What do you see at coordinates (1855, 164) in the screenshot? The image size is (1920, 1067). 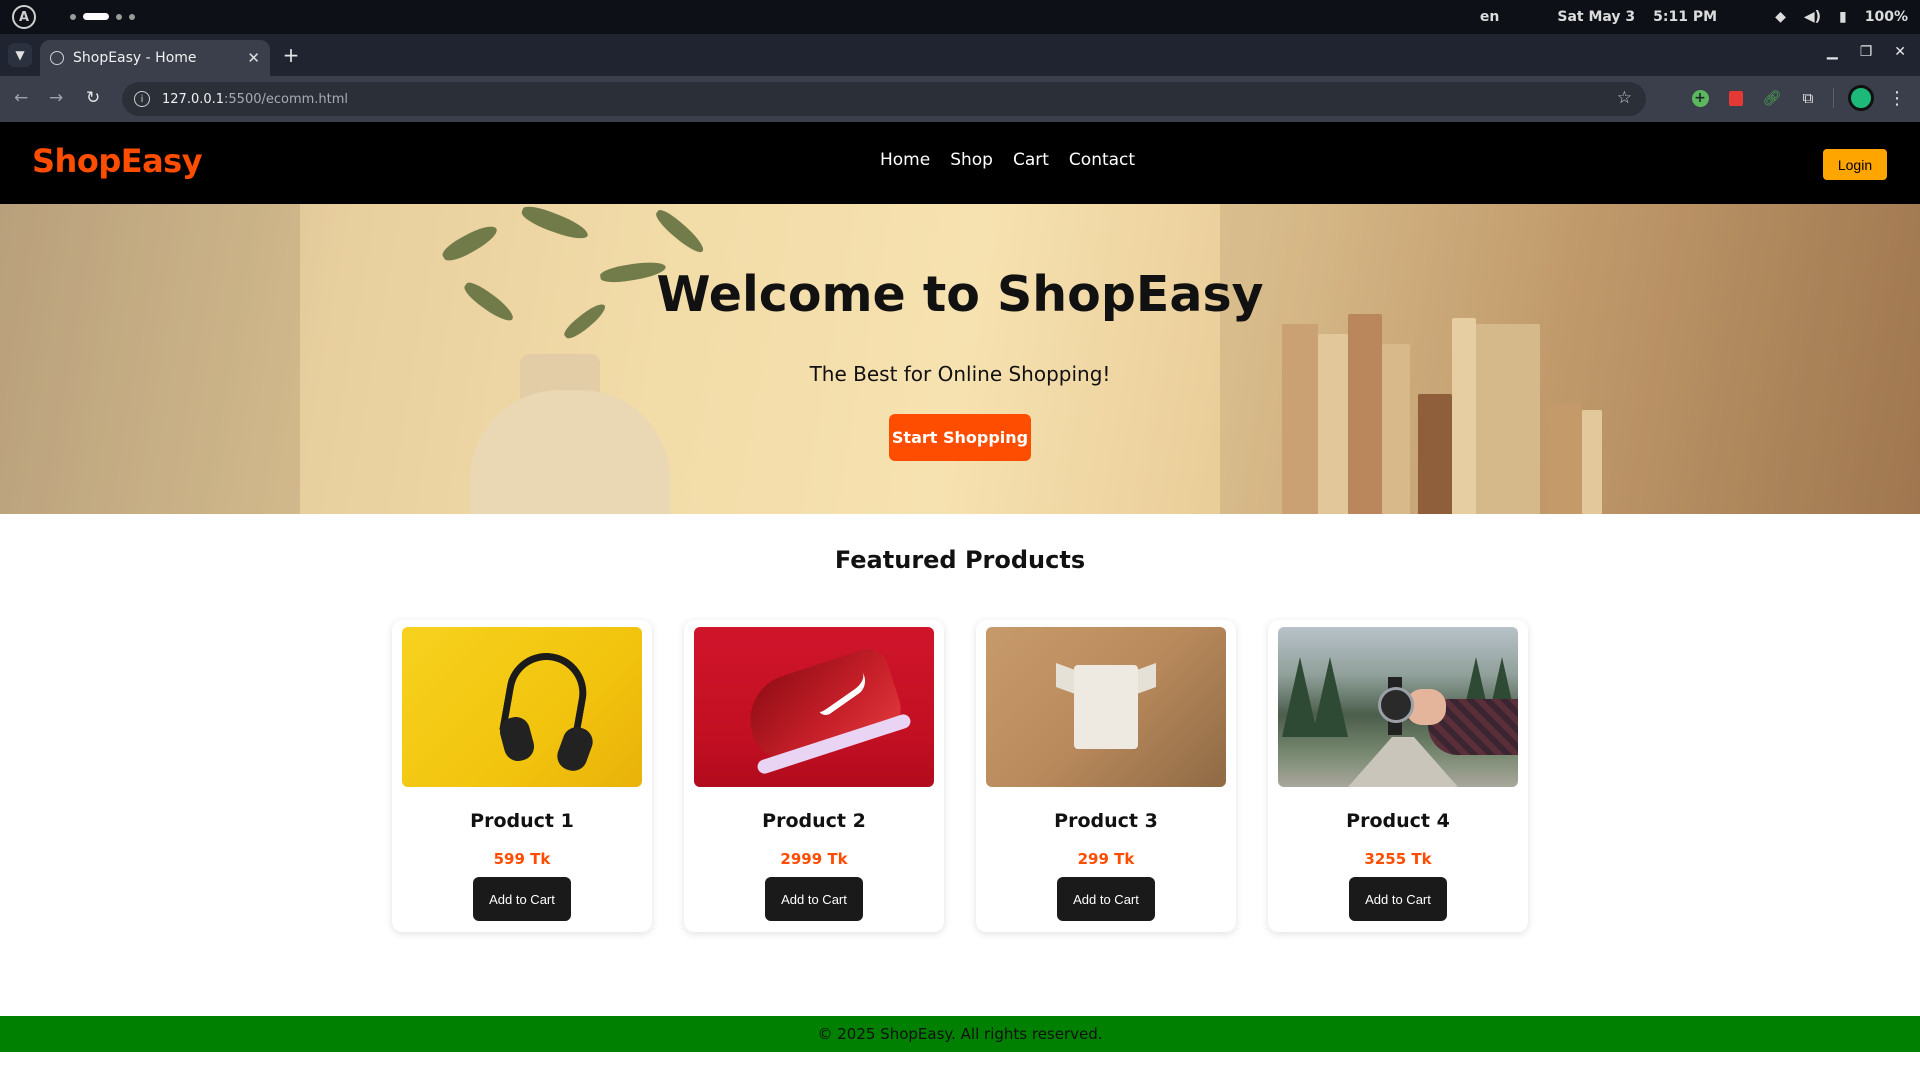 I see `login-button: Login` at bounding box center [1855, 164].